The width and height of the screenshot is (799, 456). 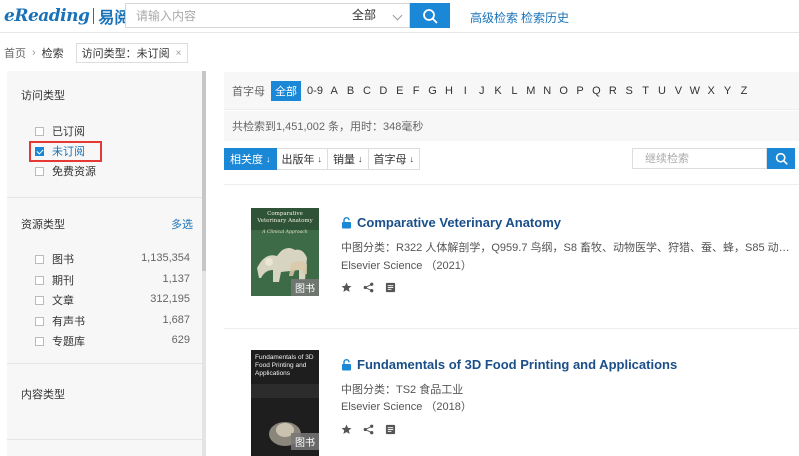 I want to click on result-actions, so click(x=374, y=287).